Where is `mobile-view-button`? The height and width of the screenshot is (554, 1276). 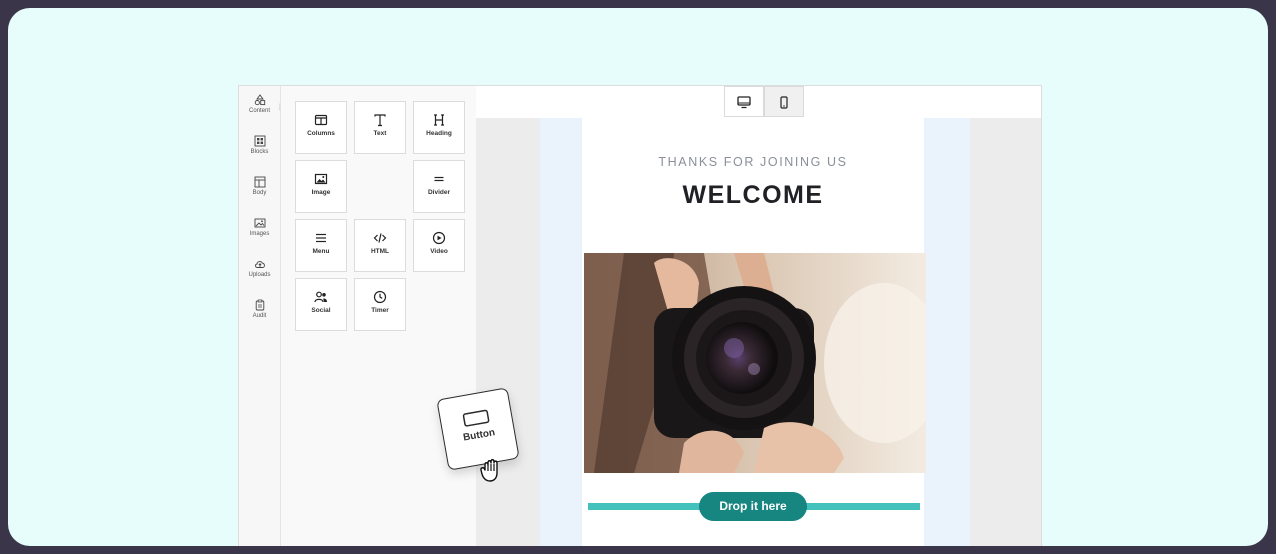
mobile-view-button is located at coordinates (784, 101).